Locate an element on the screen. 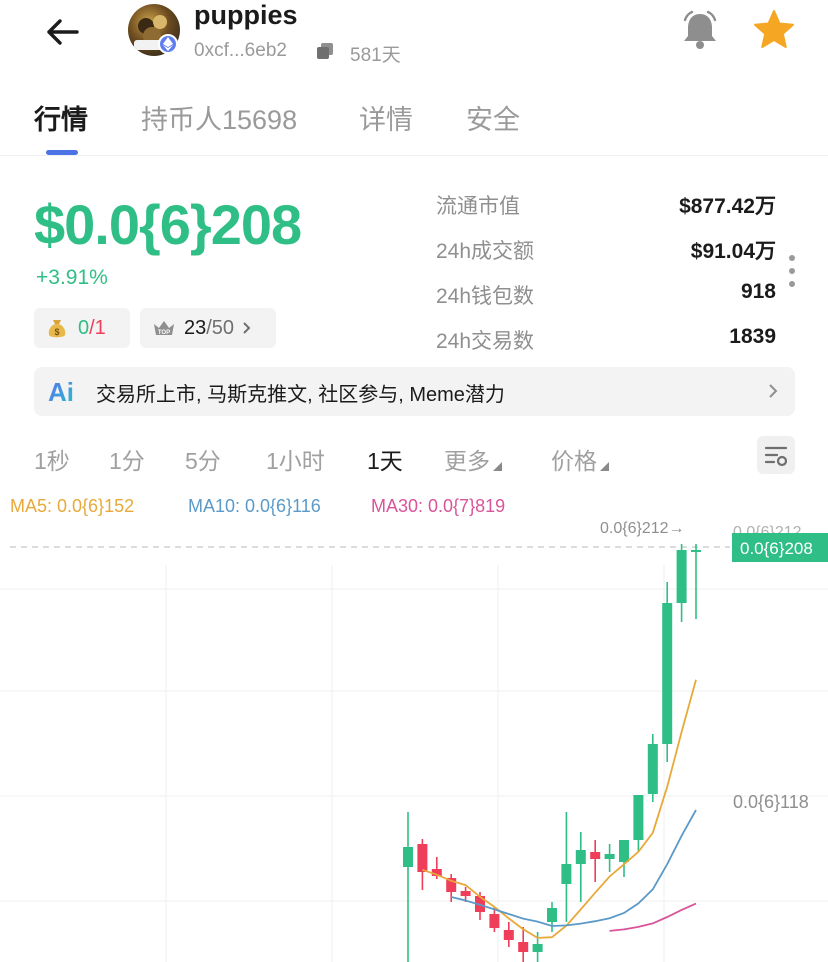 Image resolution: width=828 pixels, height=962 pixels. more-options-button is located at coordinates (792, 271).